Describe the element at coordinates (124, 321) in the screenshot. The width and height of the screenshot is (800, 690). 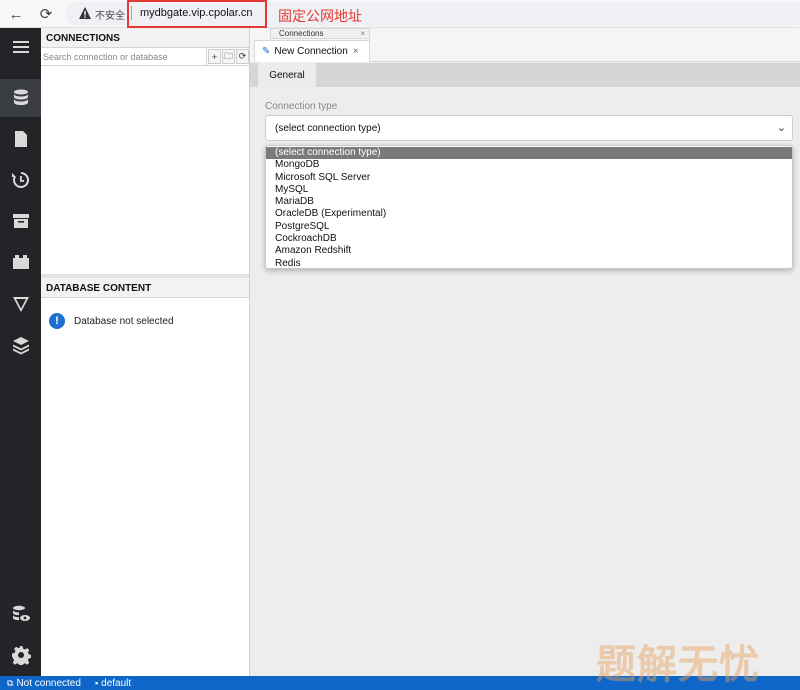
I see `info-text: Database not selected` at that location.